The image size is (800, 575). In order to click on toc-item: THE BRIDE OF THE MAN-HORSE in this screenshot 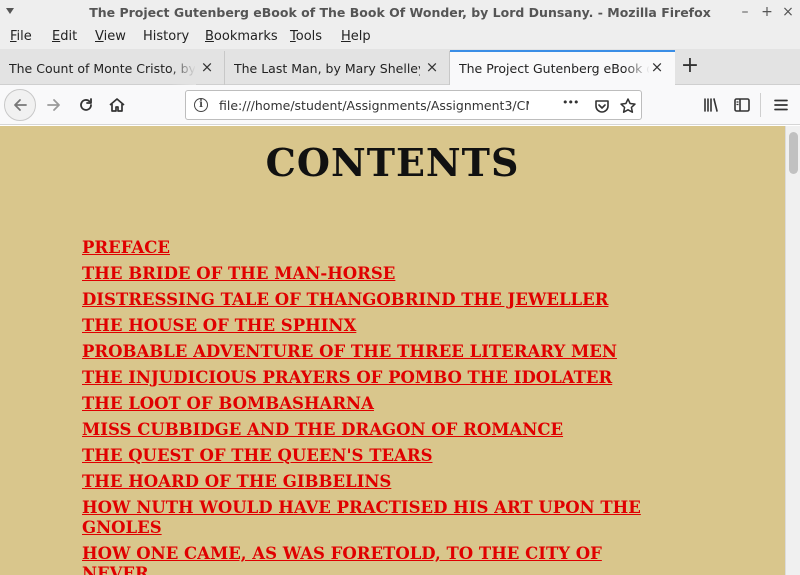, I will do `click(362, 274)`.